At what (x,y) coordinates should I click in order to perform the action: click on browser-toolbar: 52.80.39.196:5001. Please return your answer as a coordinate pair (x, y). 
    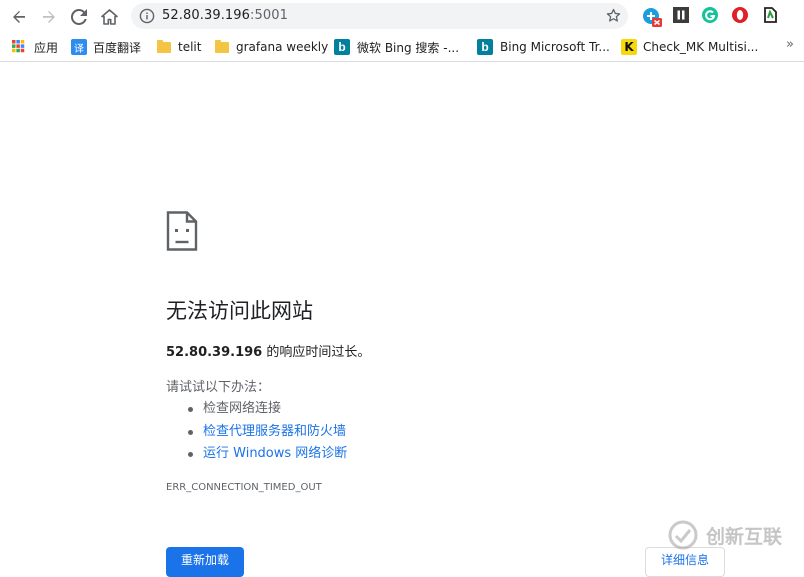
    Looking at the image, I should click on (402, 17).